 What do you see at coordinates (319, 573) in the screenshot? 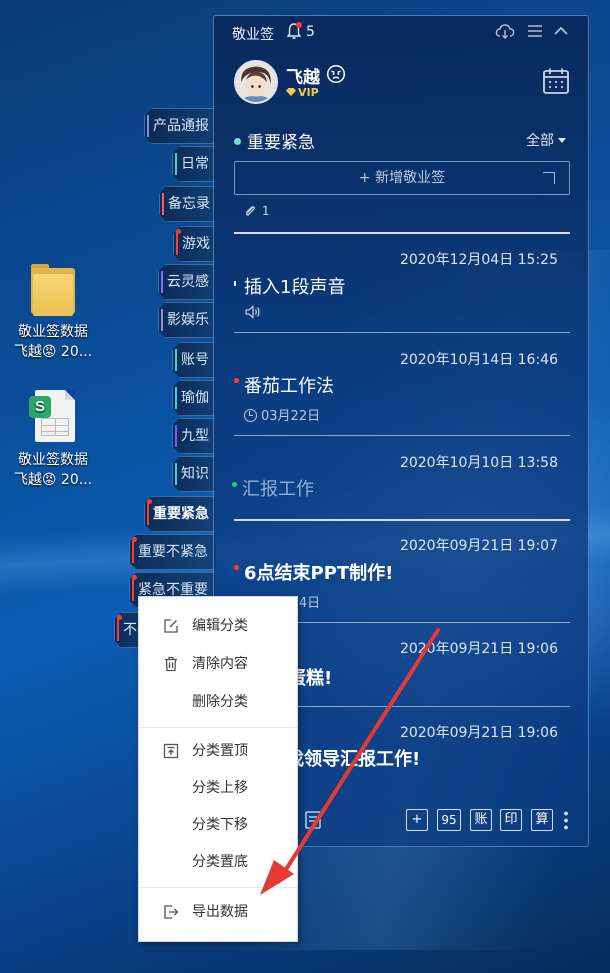
I see `note-title: 6点结束PPT制作!` at bounding box center [319, 573].